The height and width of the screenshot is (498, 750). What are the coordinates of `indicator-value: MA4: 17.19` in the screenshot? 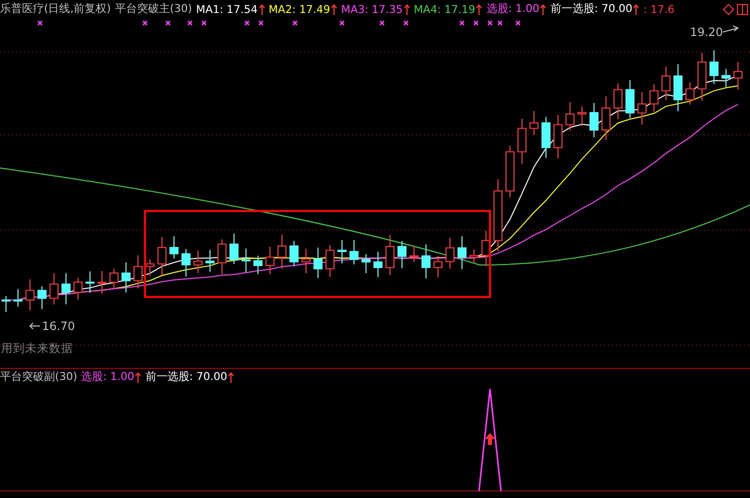 It's located at (445, 9).